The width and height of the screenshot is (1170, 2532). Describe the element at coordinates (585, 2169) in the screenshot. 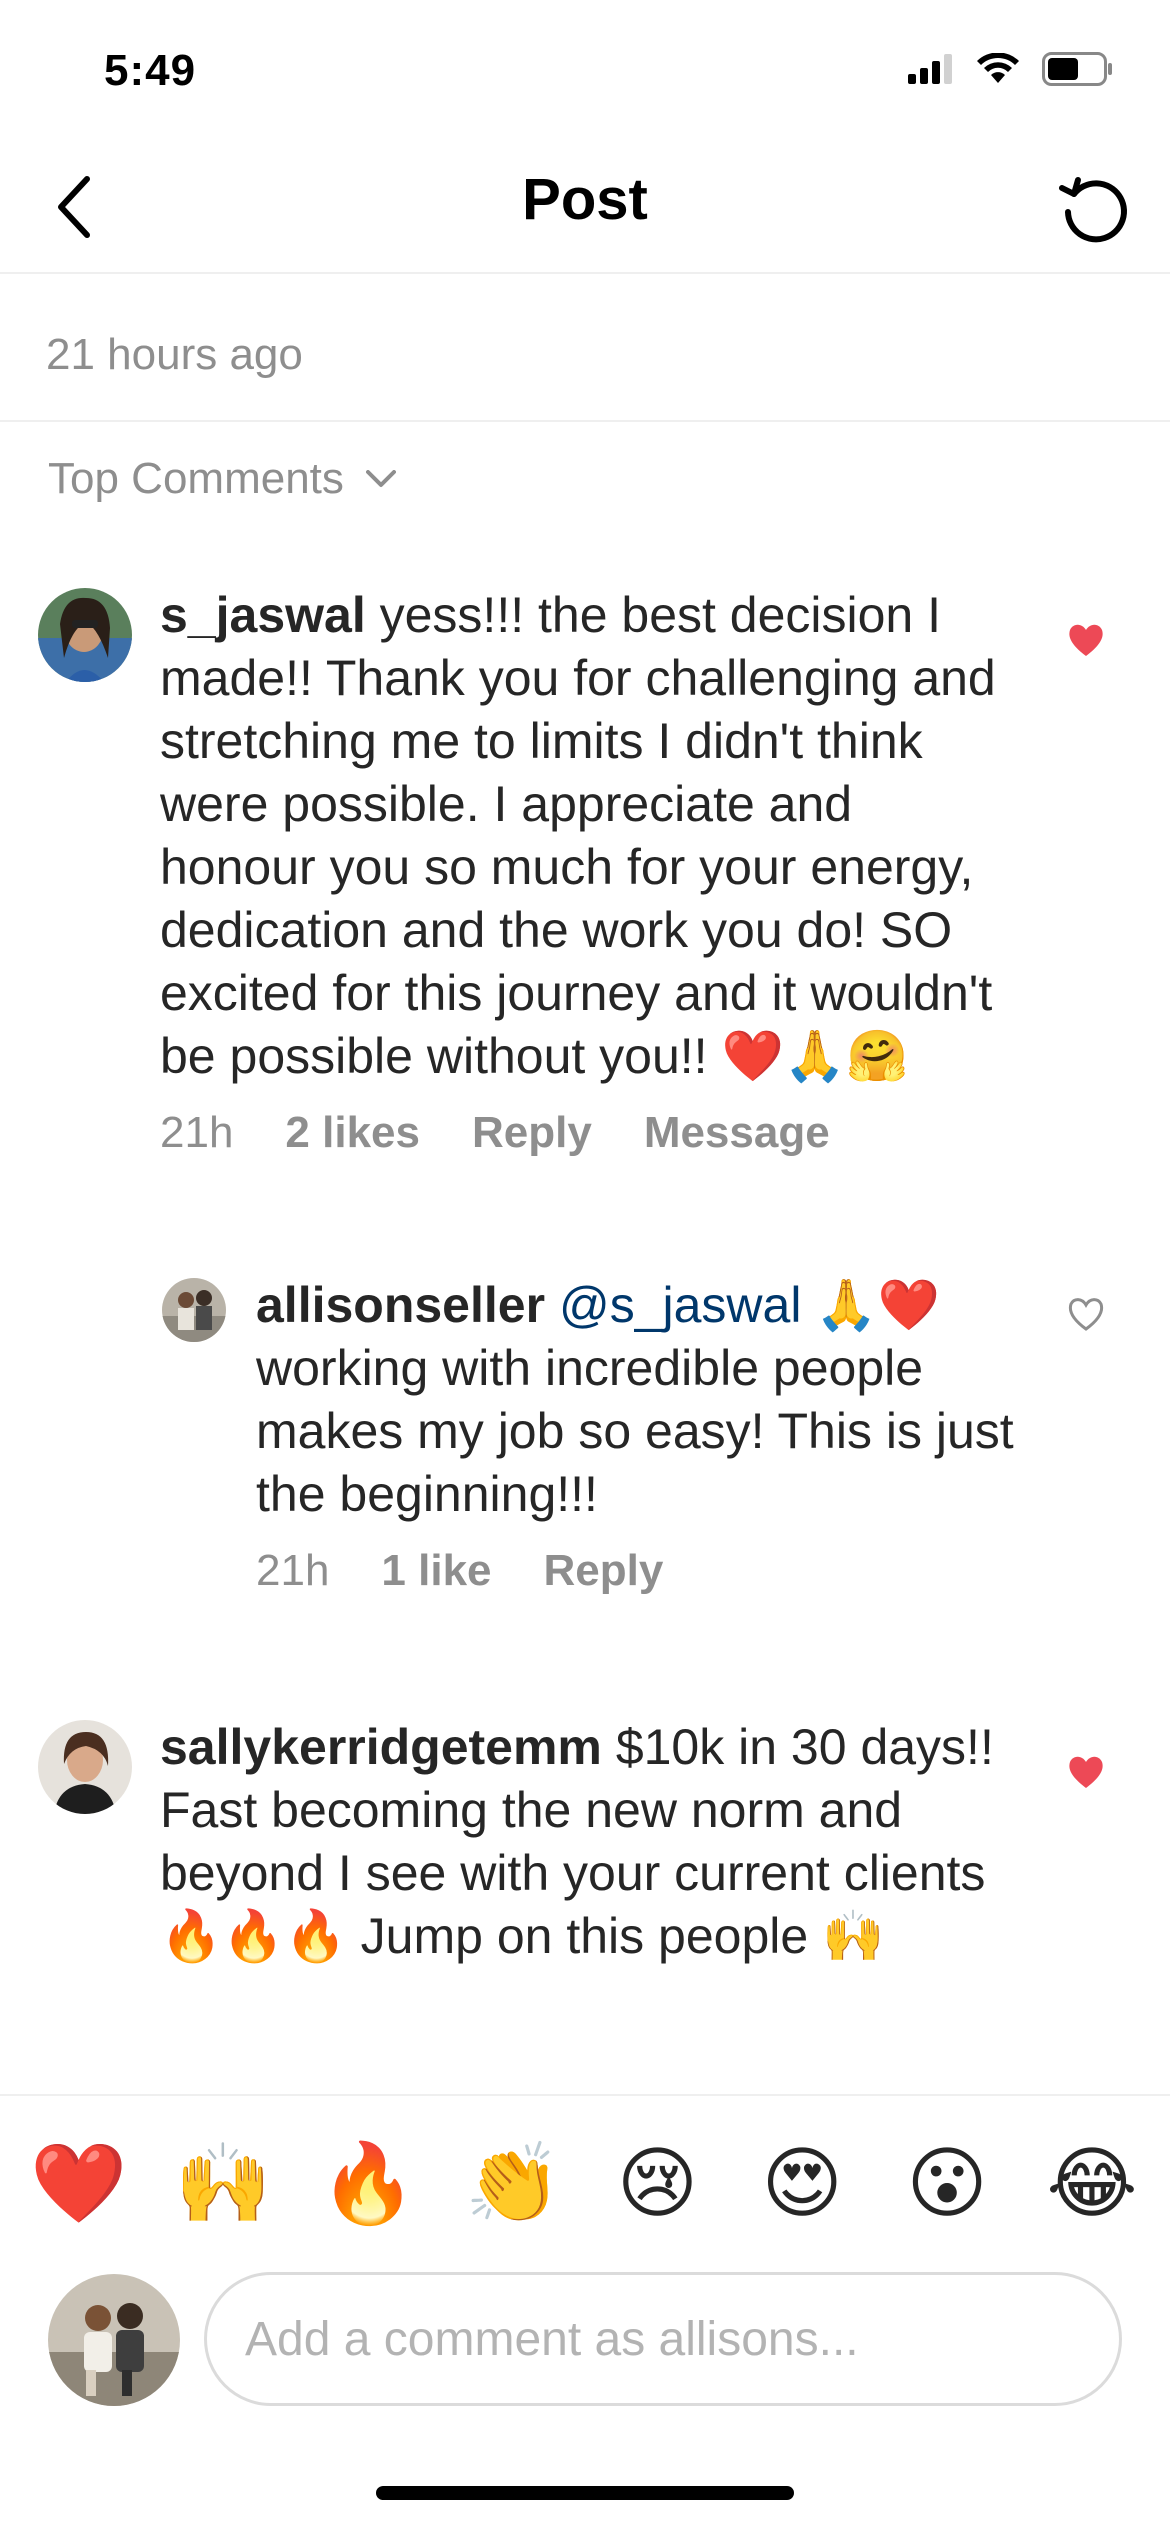

I see `emoji-quick-bar: ❤️ 🙌 🔥 👏 😢 😍 😮 😂` at that location.